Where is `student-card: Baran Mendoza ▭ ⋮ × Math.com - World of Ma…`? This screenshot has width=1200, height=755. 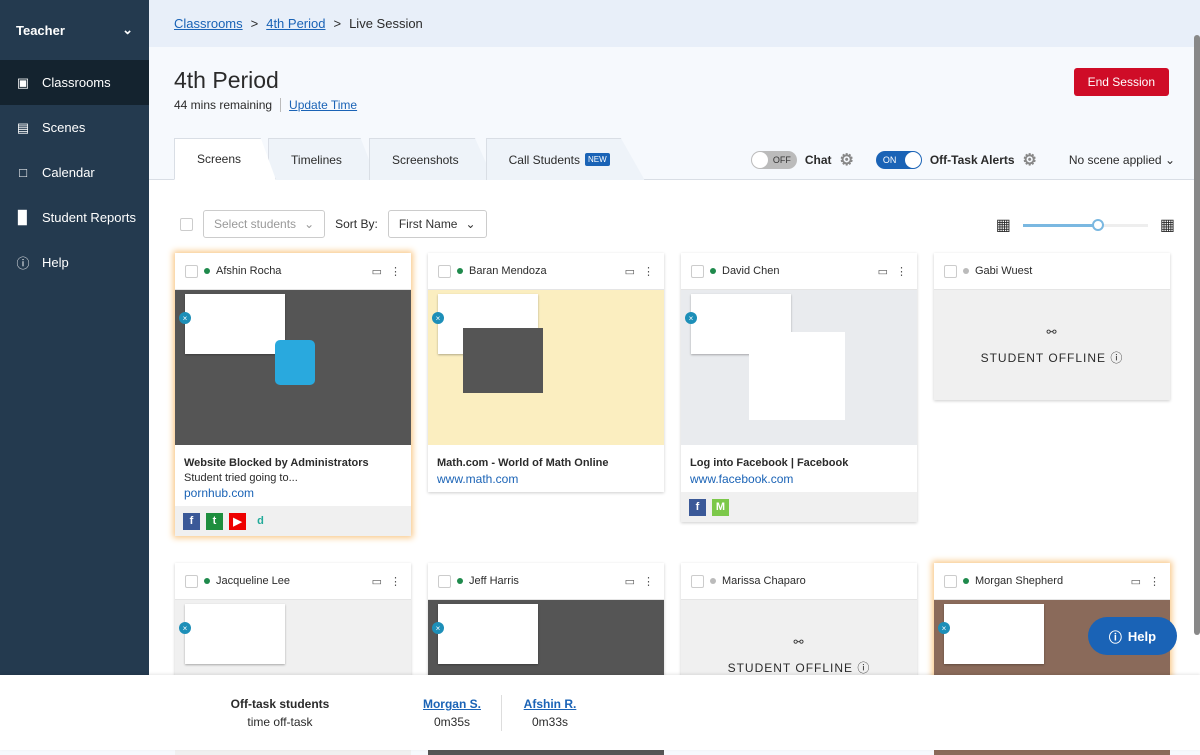 student-card: Baran Mendoza ▭ ⋮ × Math.com - World of Ma… is located at coordinates (546, 372).